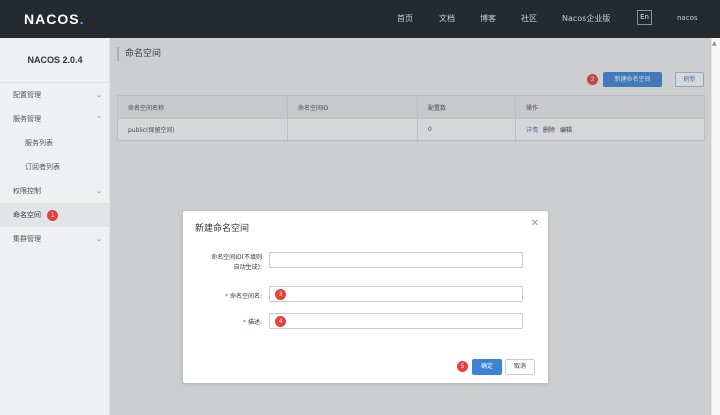 The width and height of the screenshot is (720, 415). Describe the element at coordinates (535, 223) in the screenshot. I see `close-icon: ✕` at that location.